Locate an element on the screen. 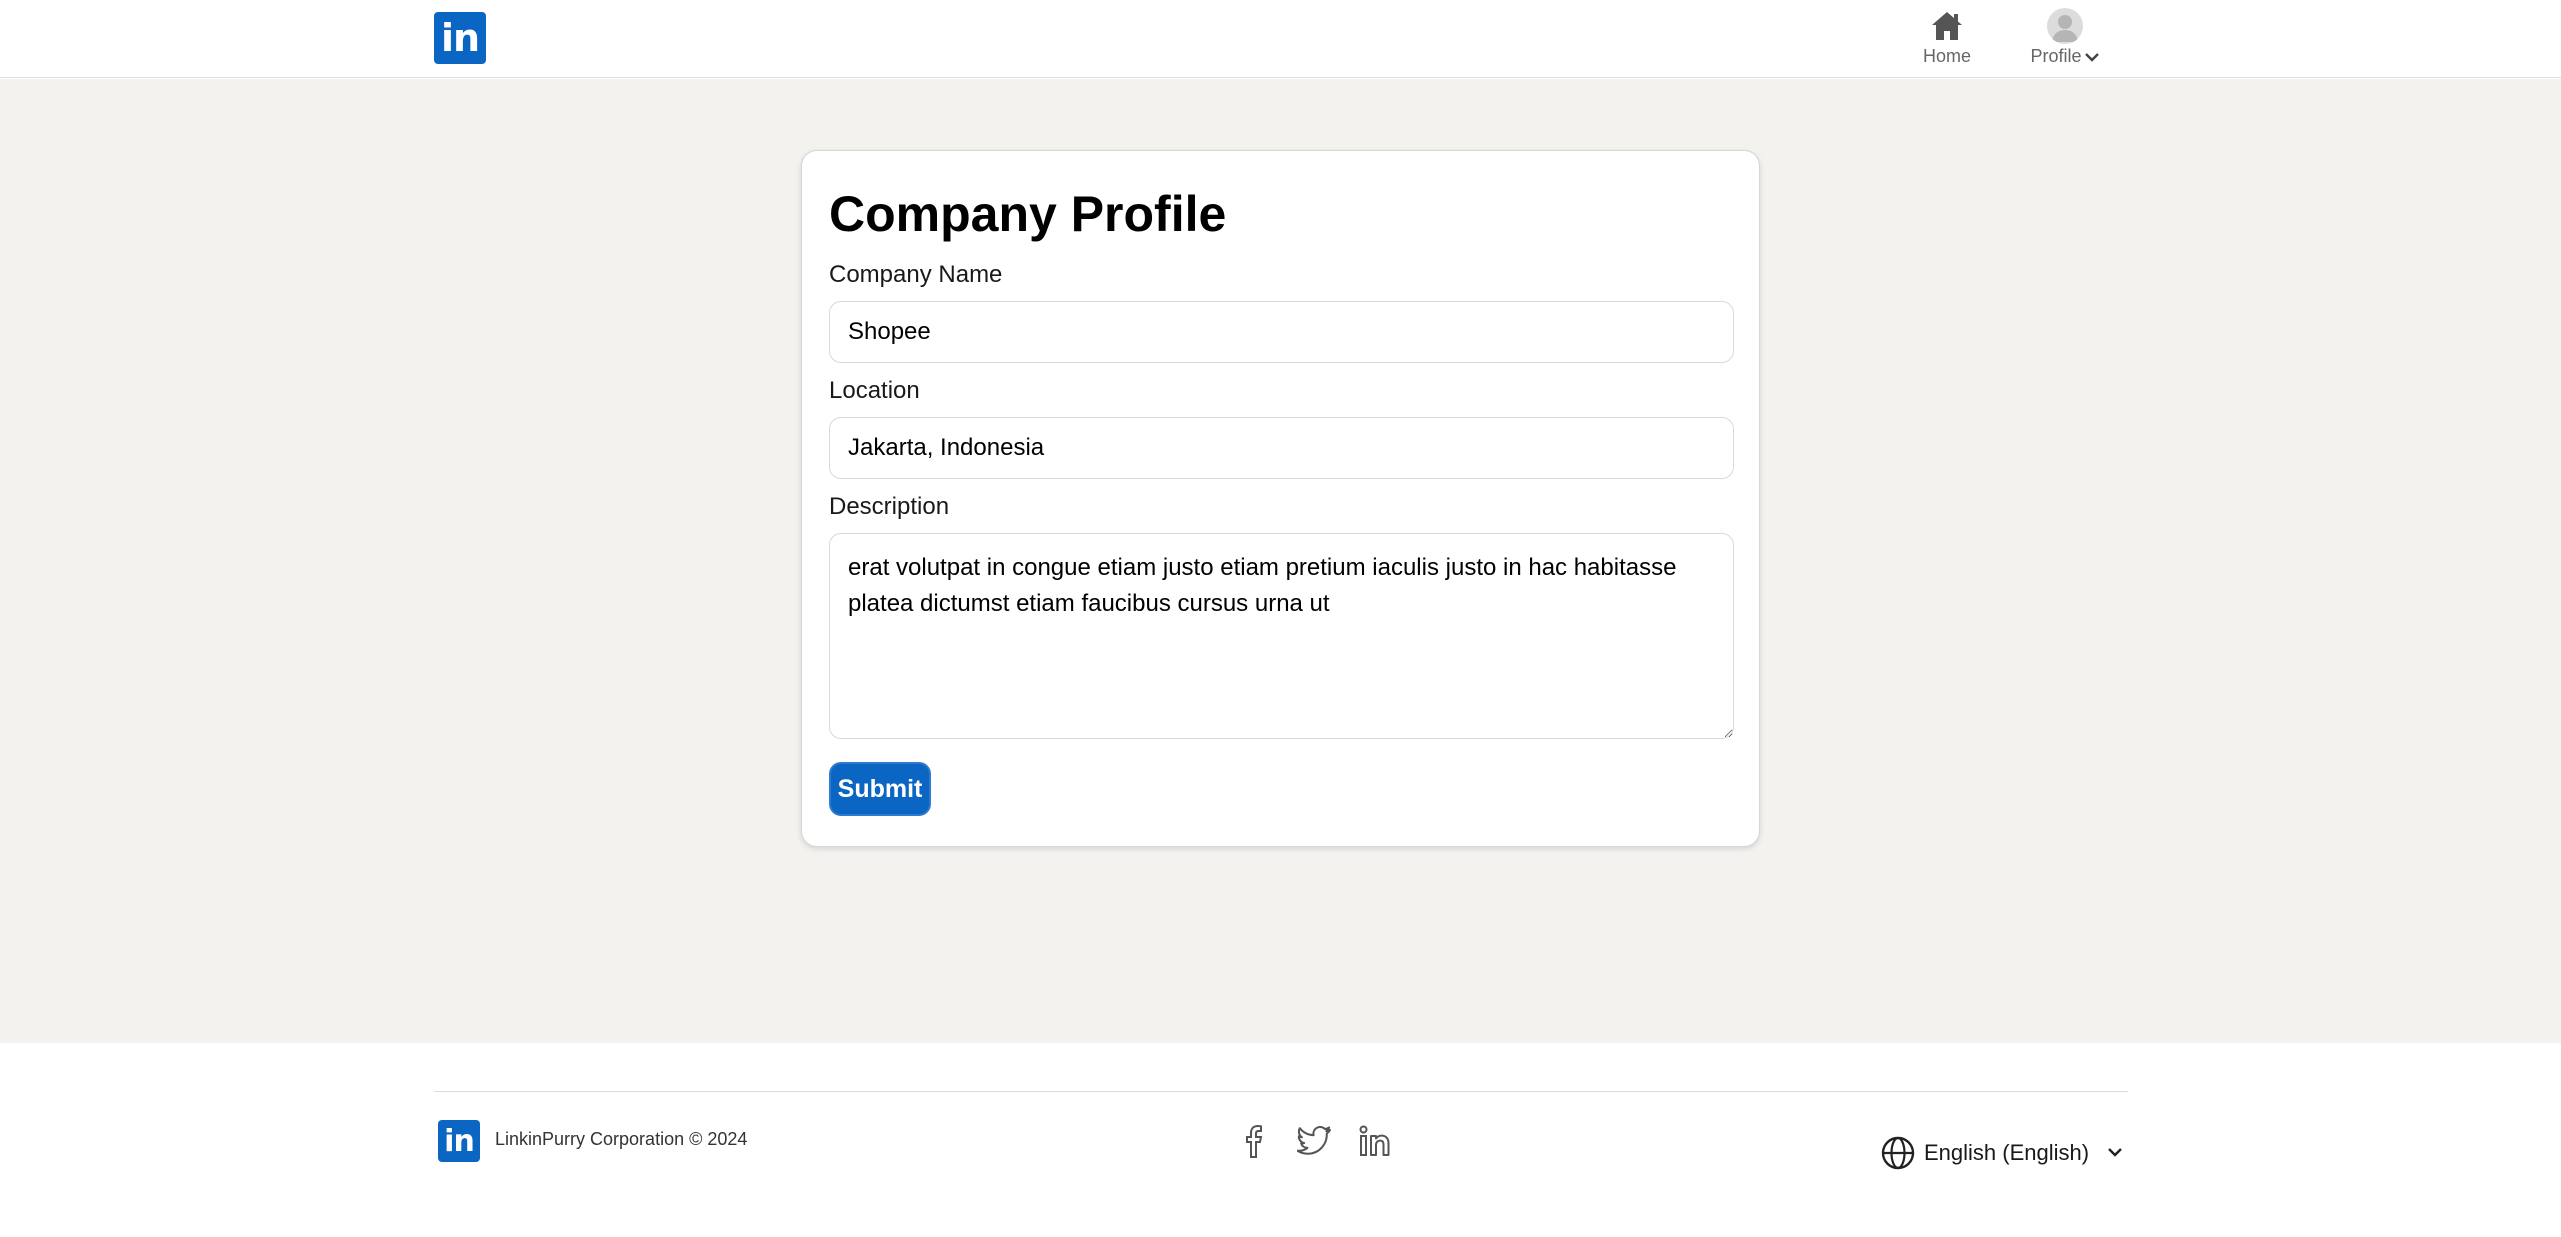  logo-text: in is located at coordinates (460, 38).